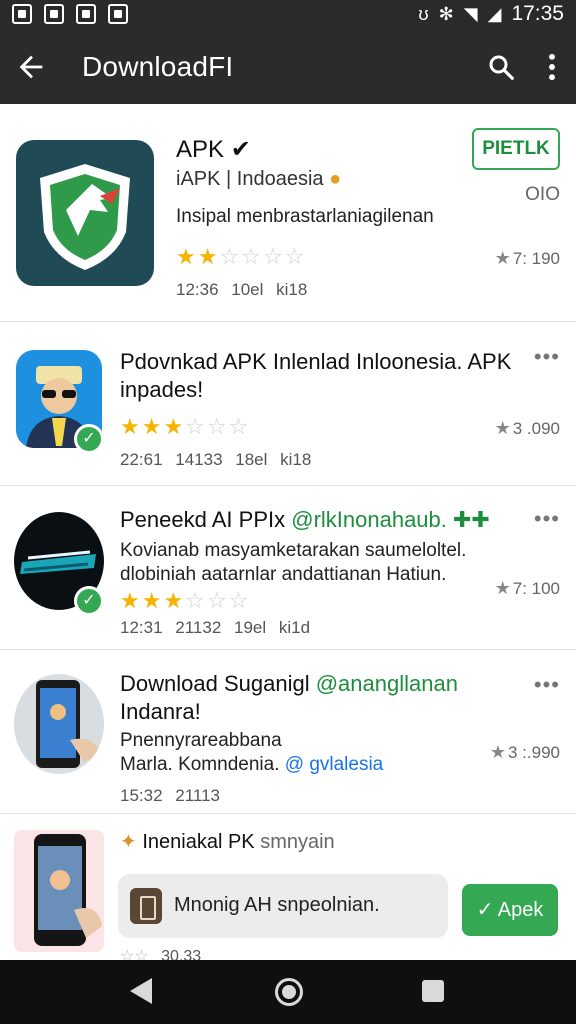 Image resolution: width=576 pixels, height=1024 pixels. What do you see at coordinates (288, 14) in the screenshot?
I see `status-bar: ʊ ✻ ◥ ◢ 17:35` at bounding box center [288, 14].